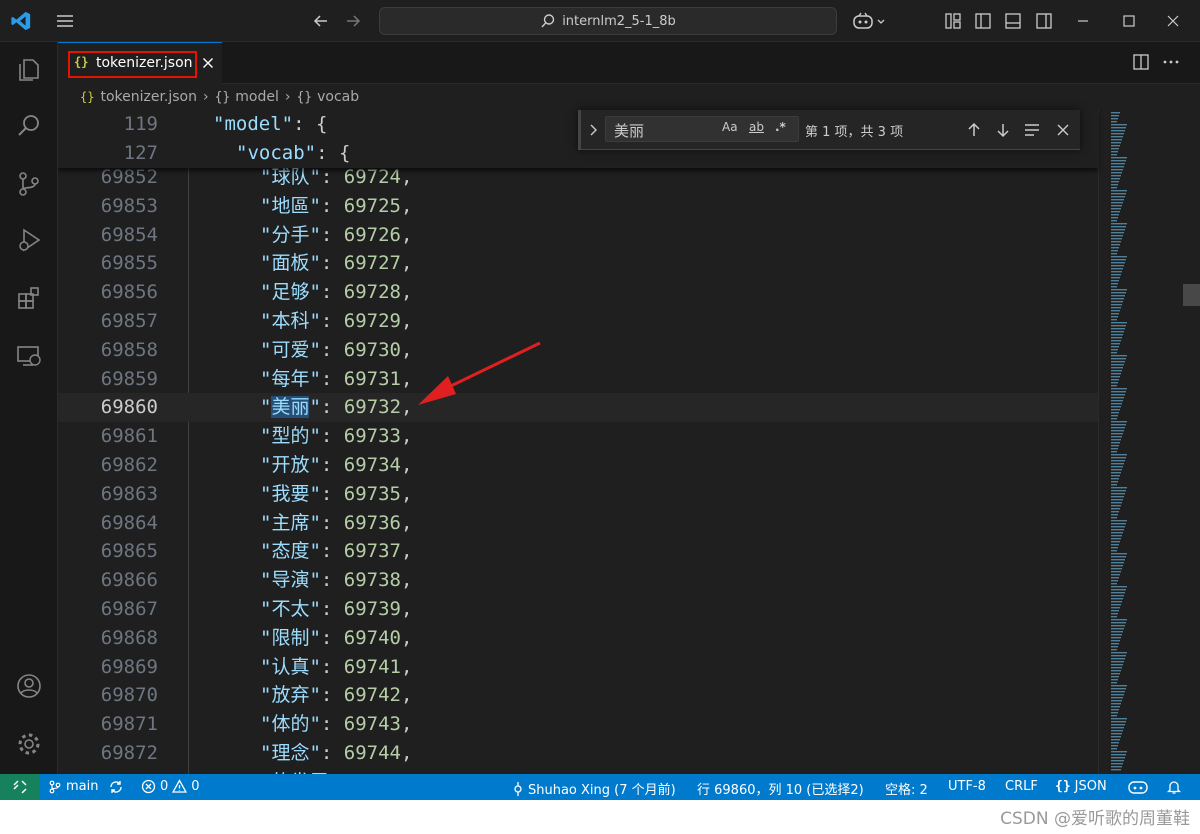  I want to click on breadcrumb-item-model: model, so click(257, 97).